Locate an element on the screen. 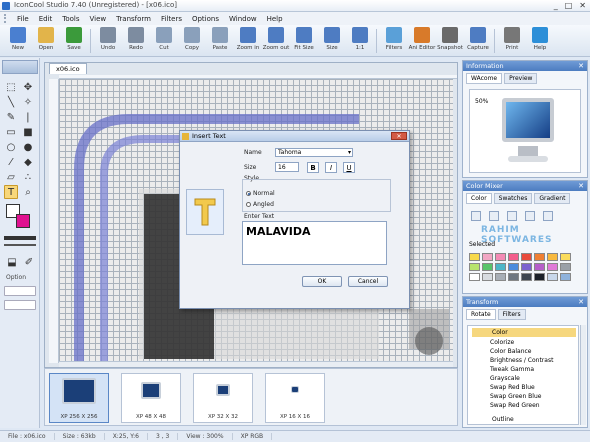  menu-window: Window is located at coordinates (243, 19).